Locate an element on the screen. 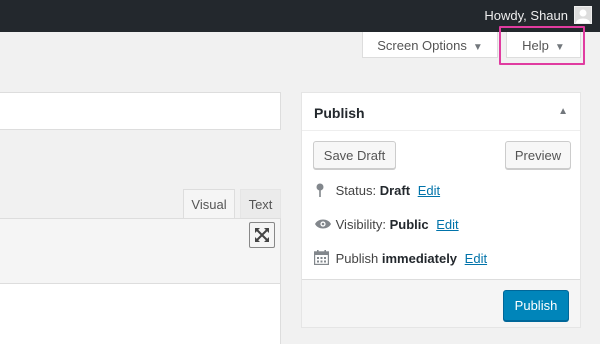  status-value: Draft is located at coordinates (395, 190).